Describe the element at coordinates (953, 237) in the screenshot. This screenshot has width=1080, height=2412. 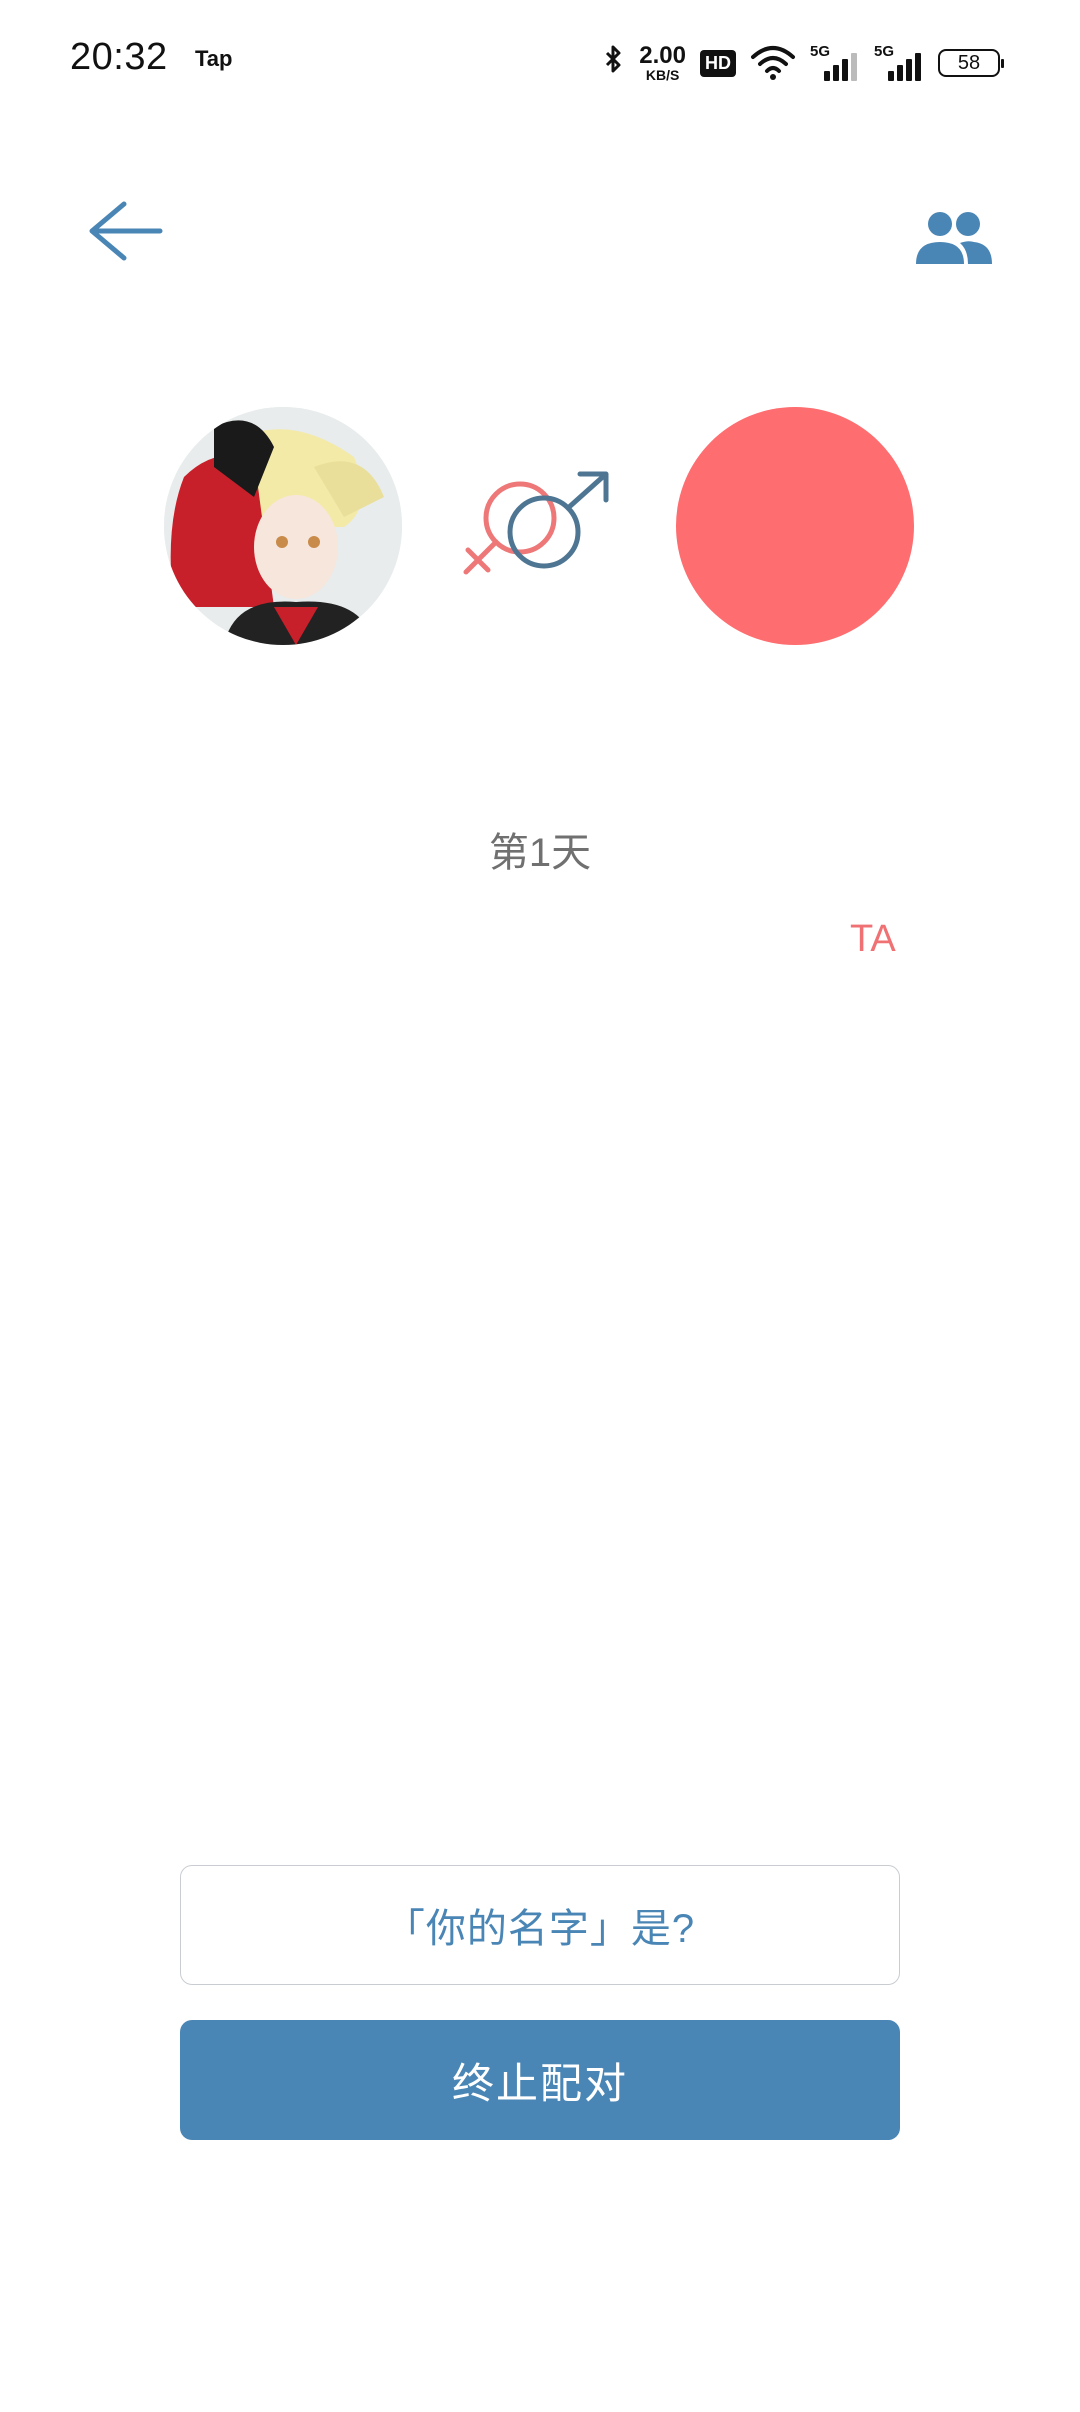
I see `people-icon` at that location.